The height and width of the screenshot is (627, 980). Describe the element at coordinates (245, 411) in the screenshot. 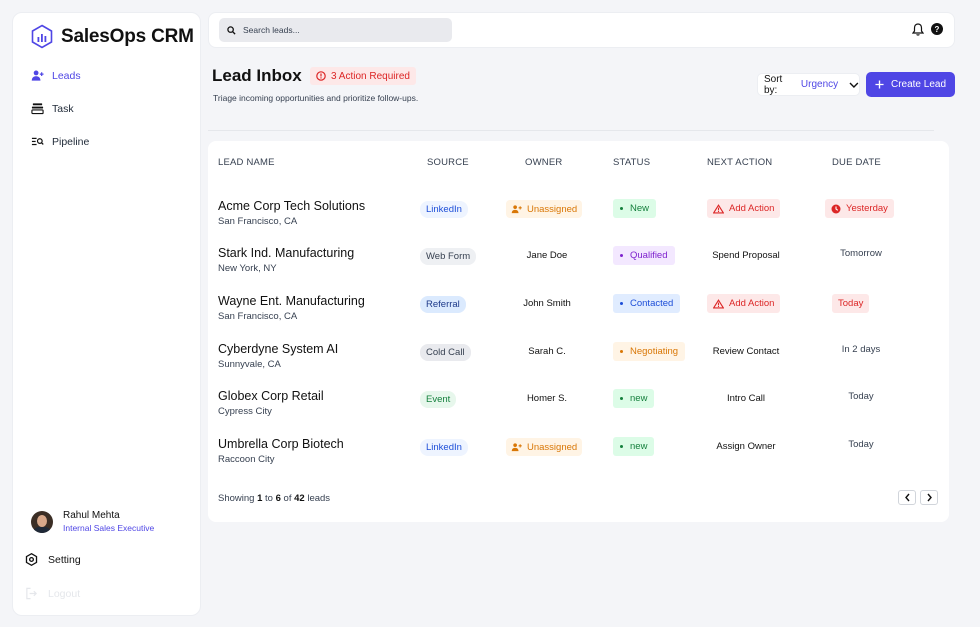

I see `lead-city: Cypress City` at that location.